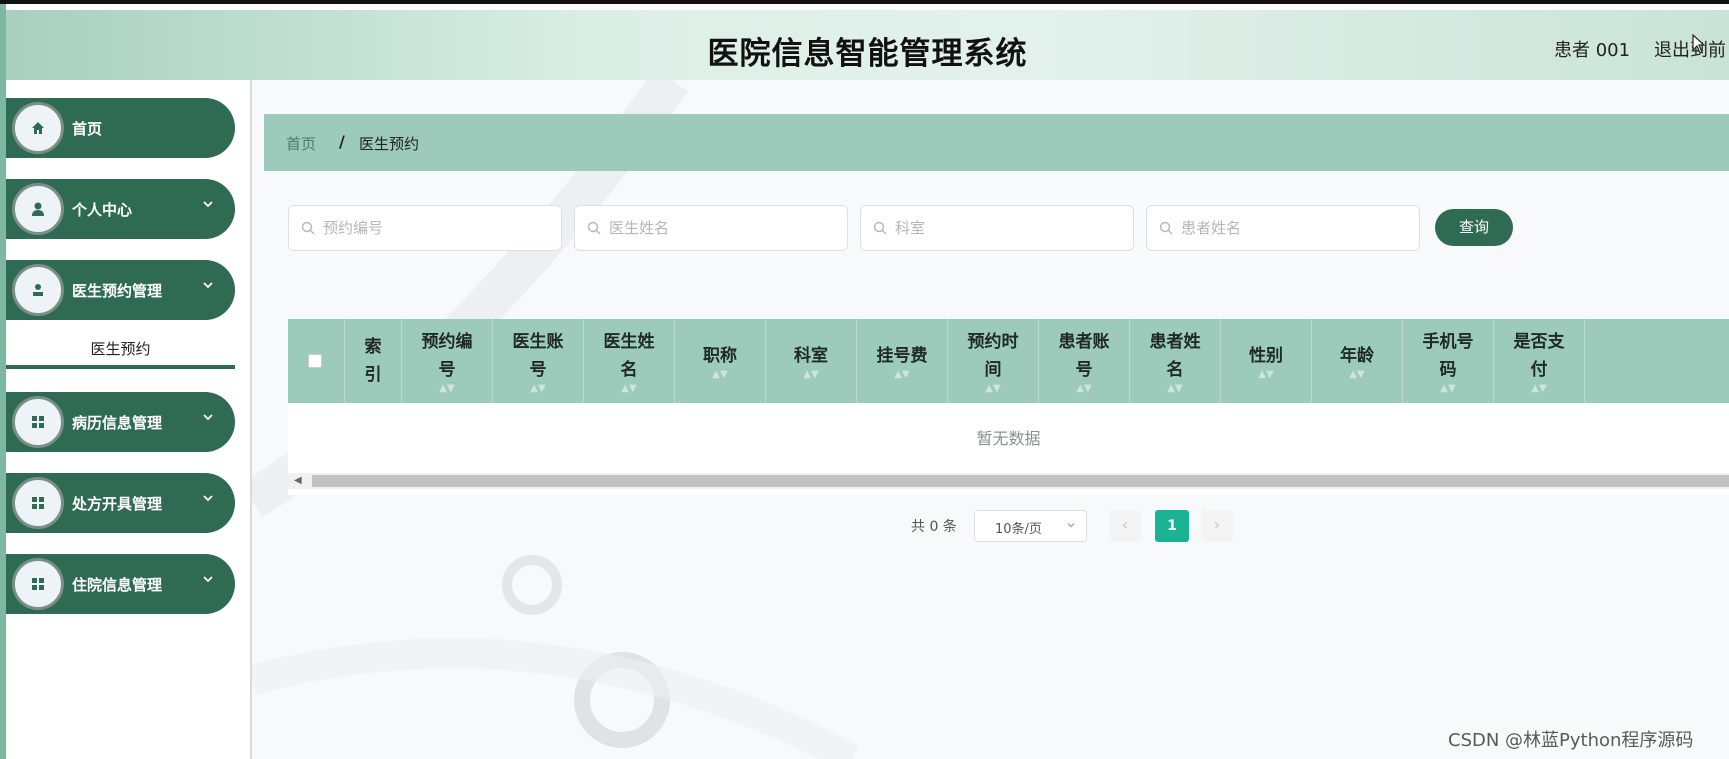 The height and width of the screenshot is (759, 1729). Describe the element at coordinates (120, 367) in the screenshot. I see `active-submenu-indicator` at that location.